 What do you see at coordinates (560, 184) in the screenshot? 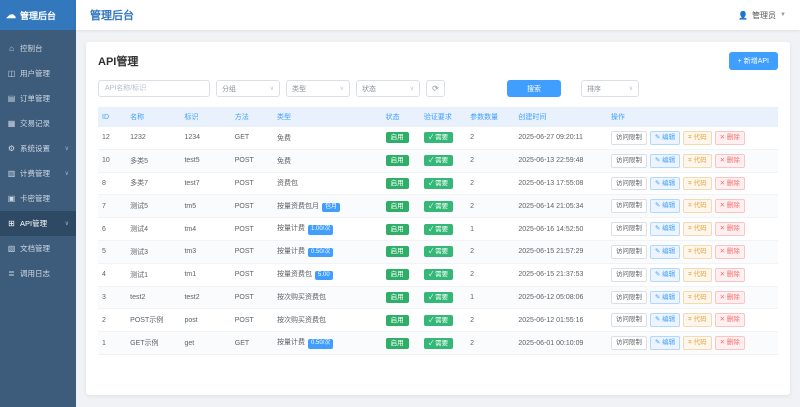
I see `cell-created: 2025-06-13 17:55:08` at bounding box center [560, 184].